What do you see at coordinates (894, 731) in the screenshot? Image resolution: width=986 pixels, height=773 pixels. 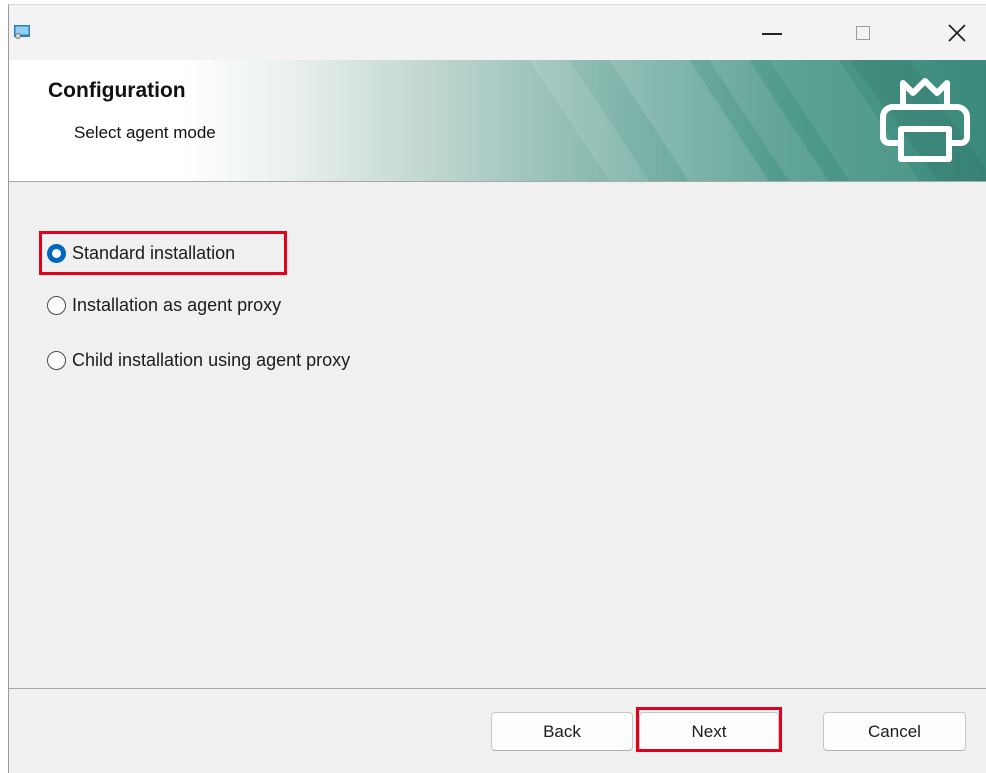 I see `cancel-button: Cancel` at bounding box center [894, 731].